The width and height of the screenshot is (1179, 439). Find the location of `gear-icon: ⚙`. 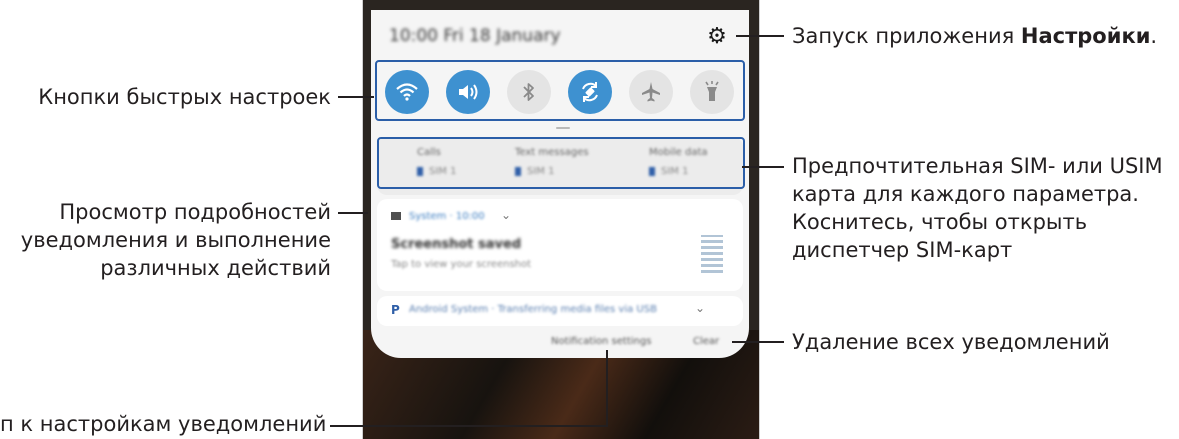

gear-icon: ⚙ is located at coordinates (717, 37).